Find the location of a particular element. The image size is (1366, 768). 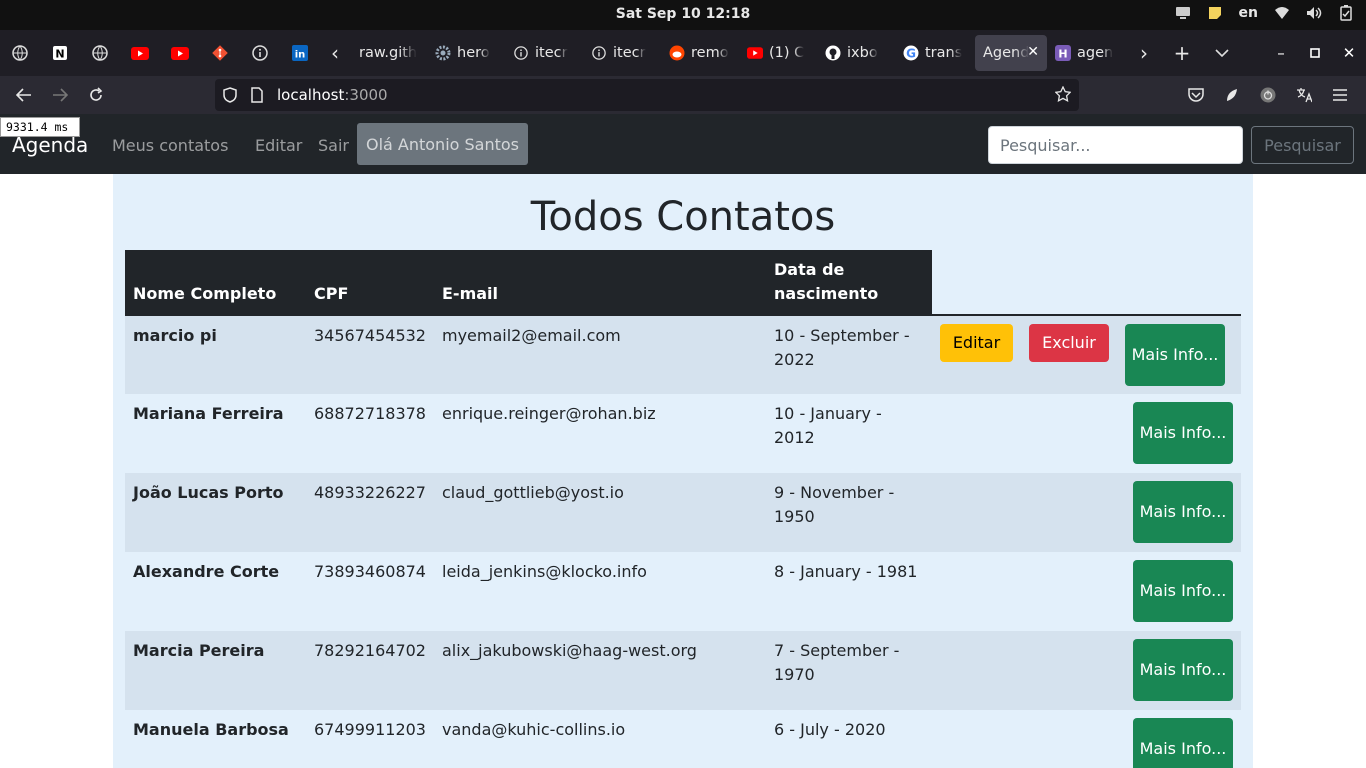

tab: raw.gith is located at coordinates (389, 53).